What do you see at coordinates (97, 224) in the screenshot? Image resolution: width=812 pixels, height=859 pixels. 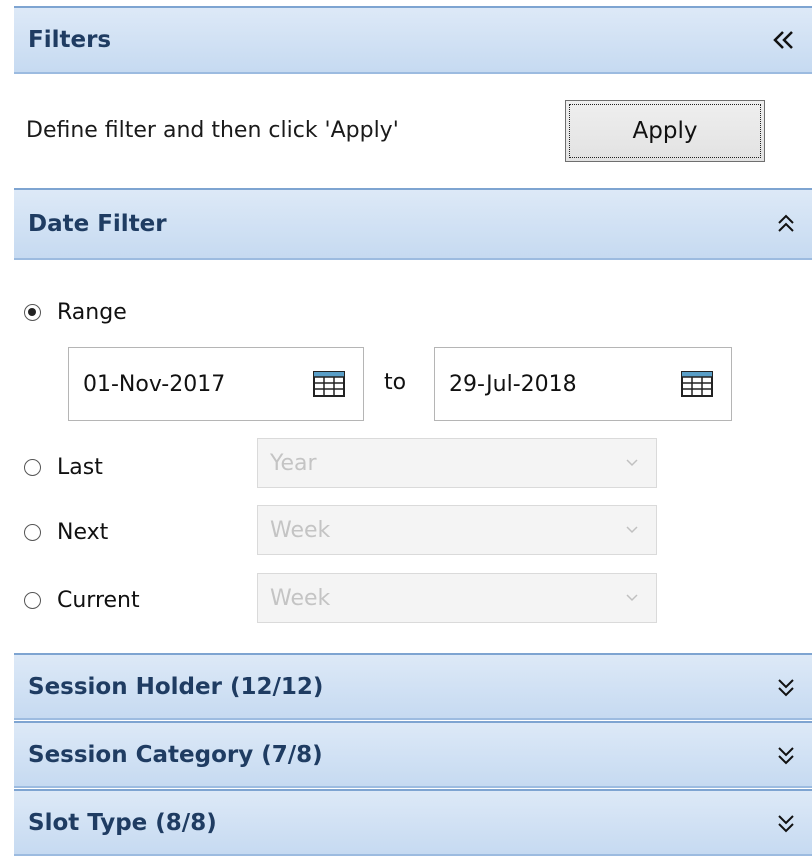 I see `date-filter-title: Date Filter` at bounding box center [97, 224].